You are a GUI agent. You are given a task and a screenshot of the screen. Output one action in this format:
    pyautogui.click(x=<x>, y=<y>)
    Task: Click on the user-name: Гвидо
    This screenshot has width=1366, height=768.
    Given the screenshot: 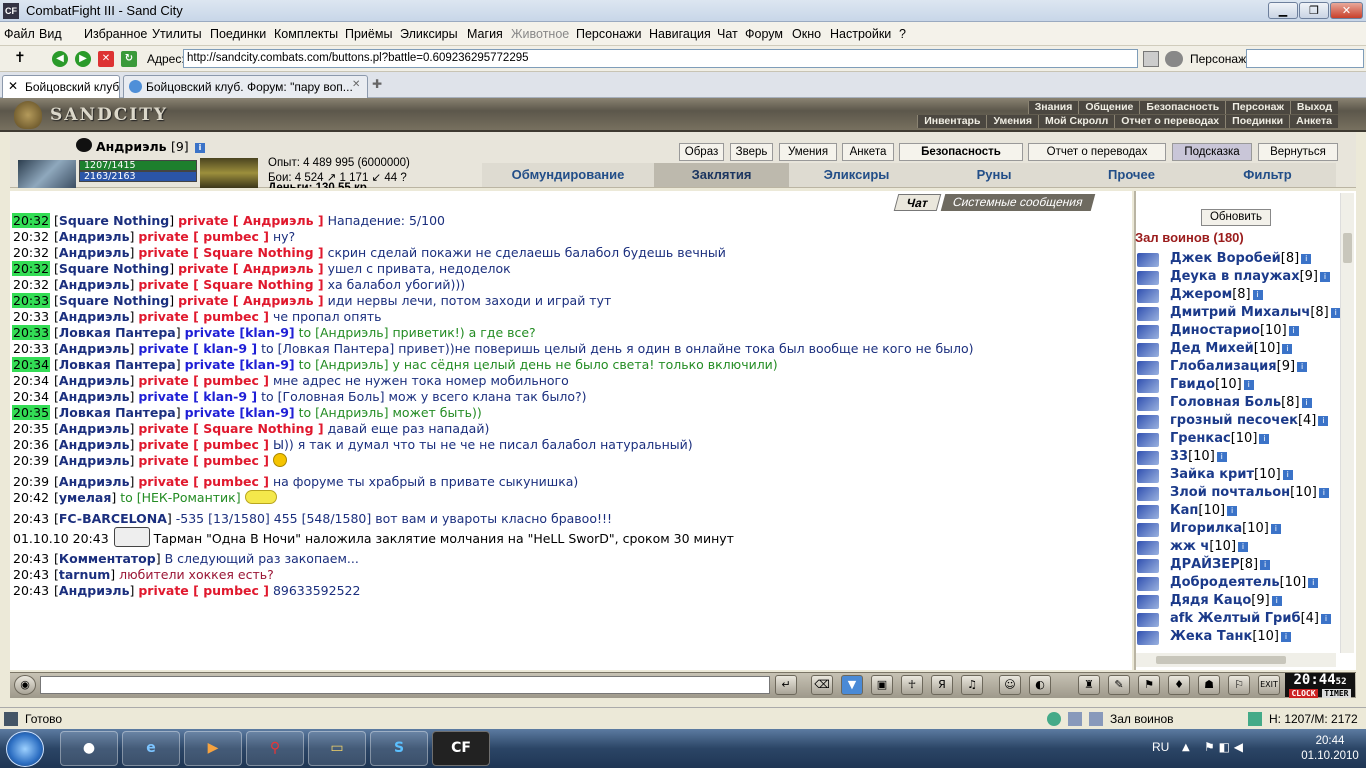 What is the action you would take?
    pyautogui.click(x=1192, y=384)
    